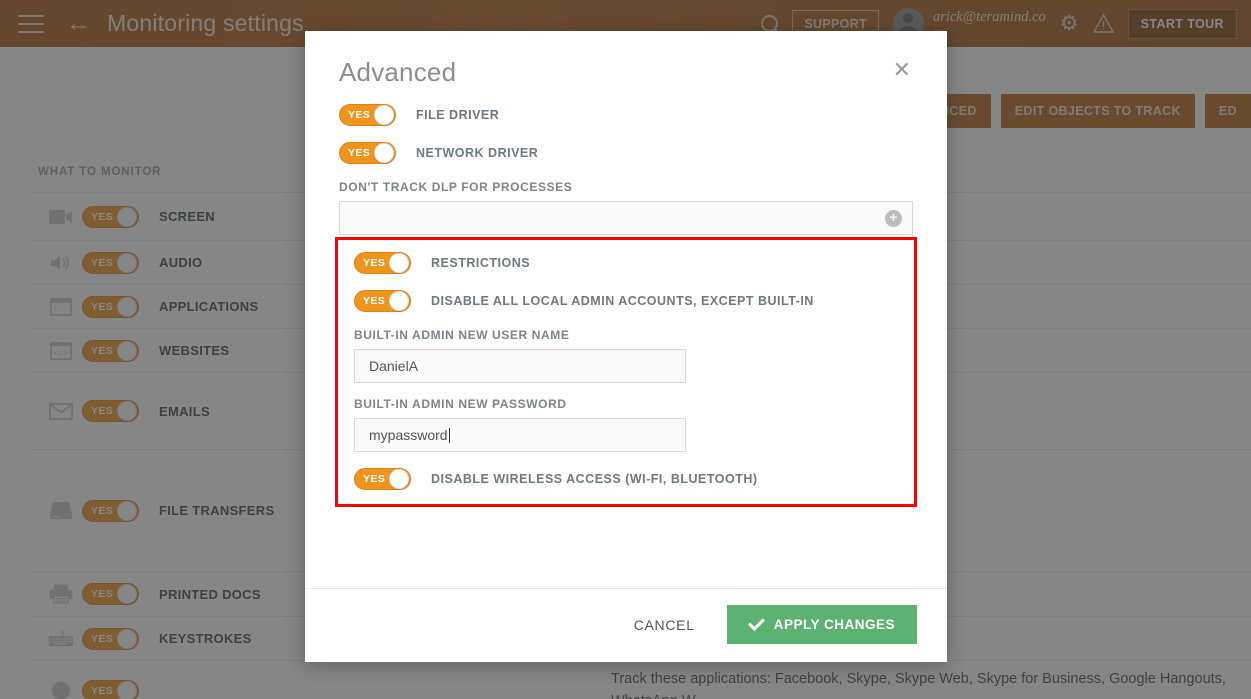 The height and width of the screenshot is (699, 1251). Describe the element at coordinates (408, 435) in the screenshot. I see `admin-password-value: mypassword` at that location.